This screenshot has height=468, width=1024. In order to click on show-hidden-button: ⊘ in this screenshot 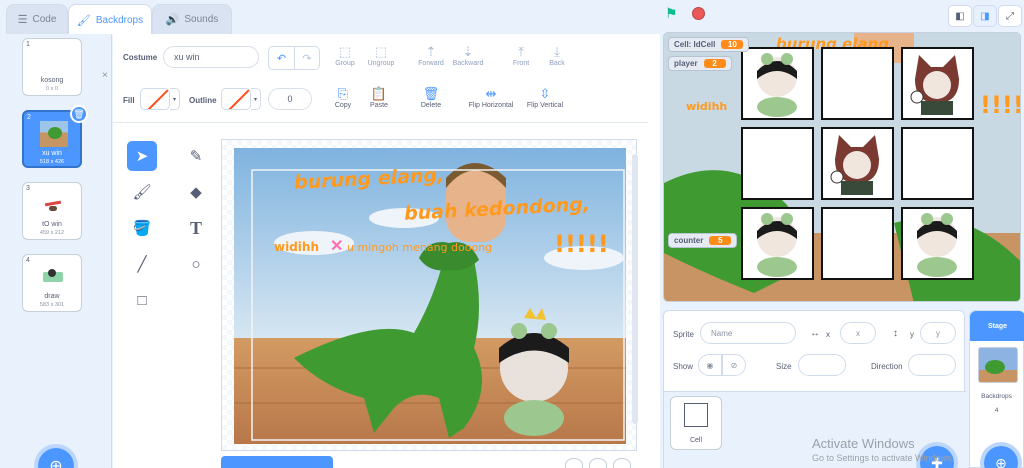, I will do `click(734, 365)`.